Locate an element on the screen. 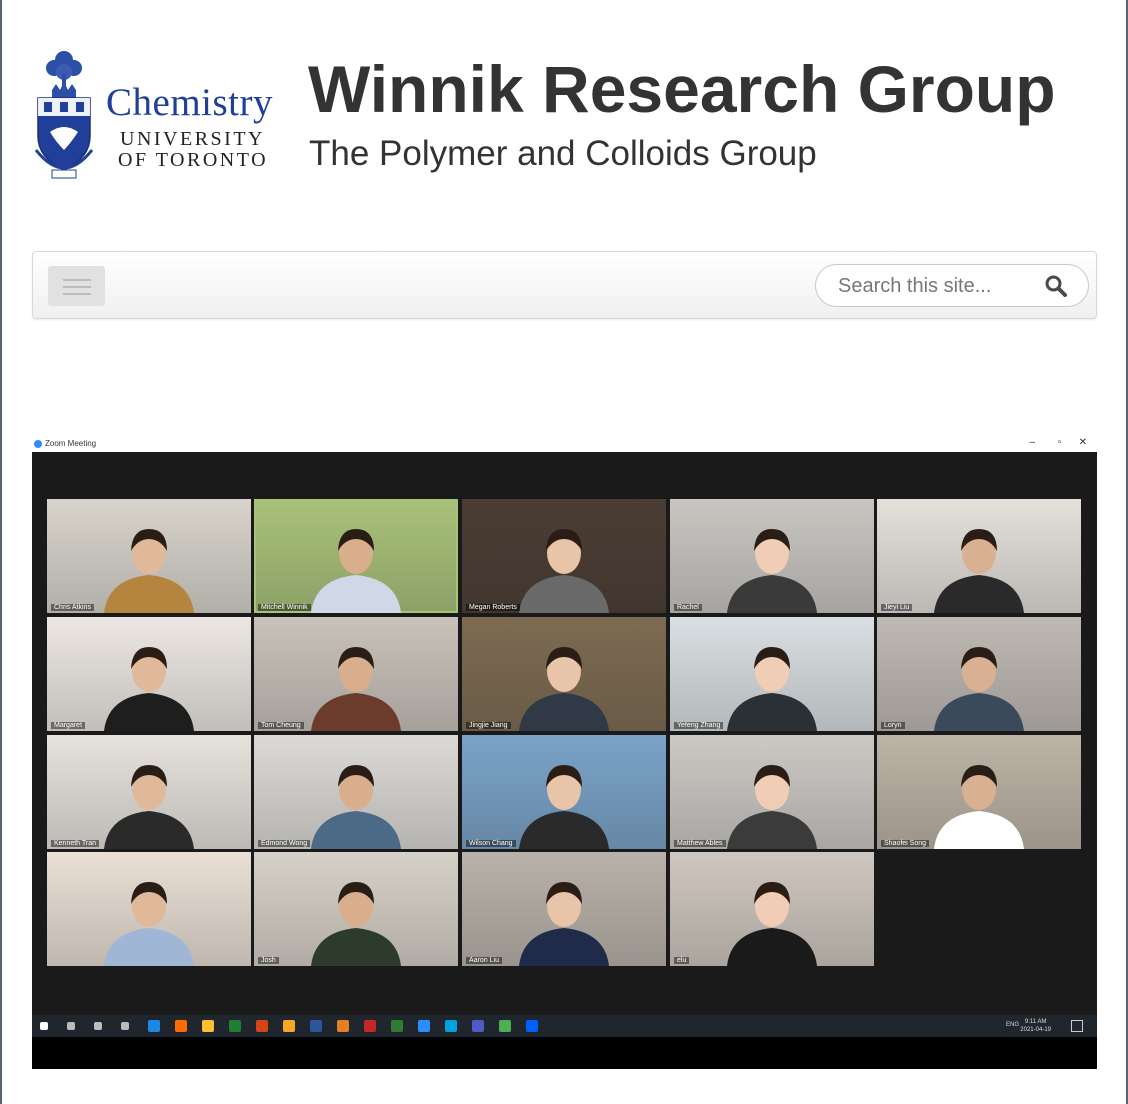  taskbar-language: ENG is located at coordinates (1012, 1025).